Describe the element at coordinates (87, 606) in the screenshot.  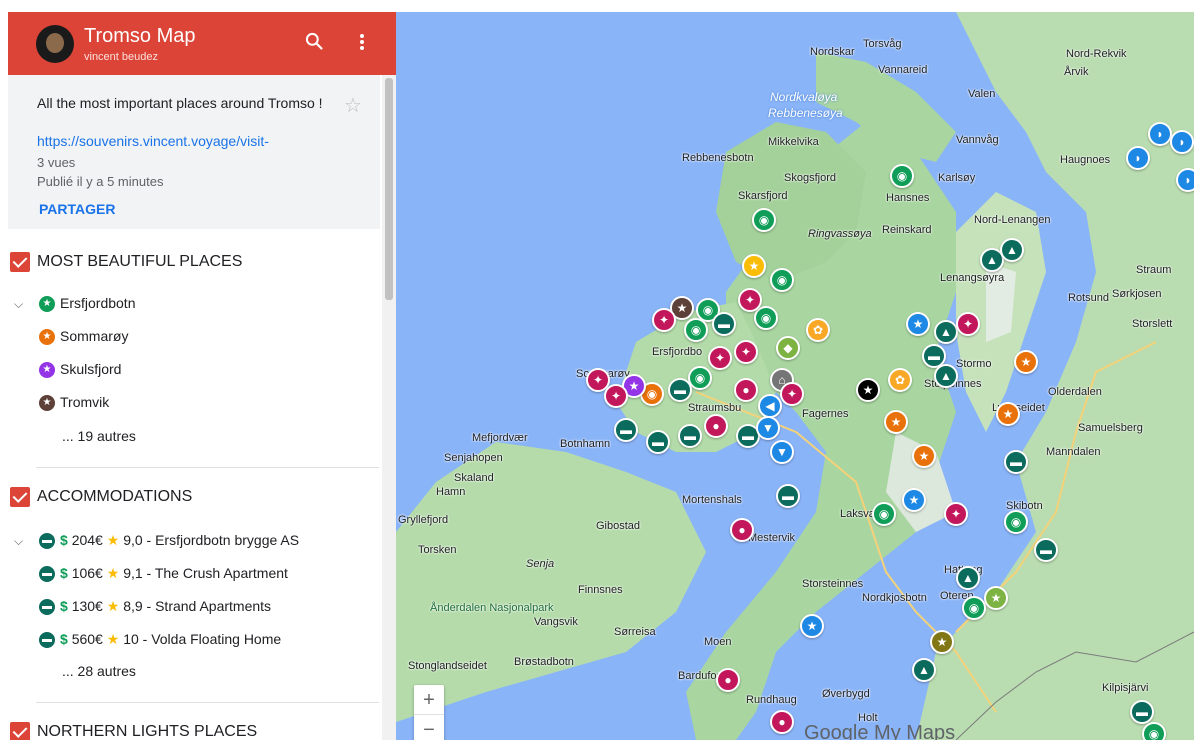
I see `price-amount: 130€` at that location.